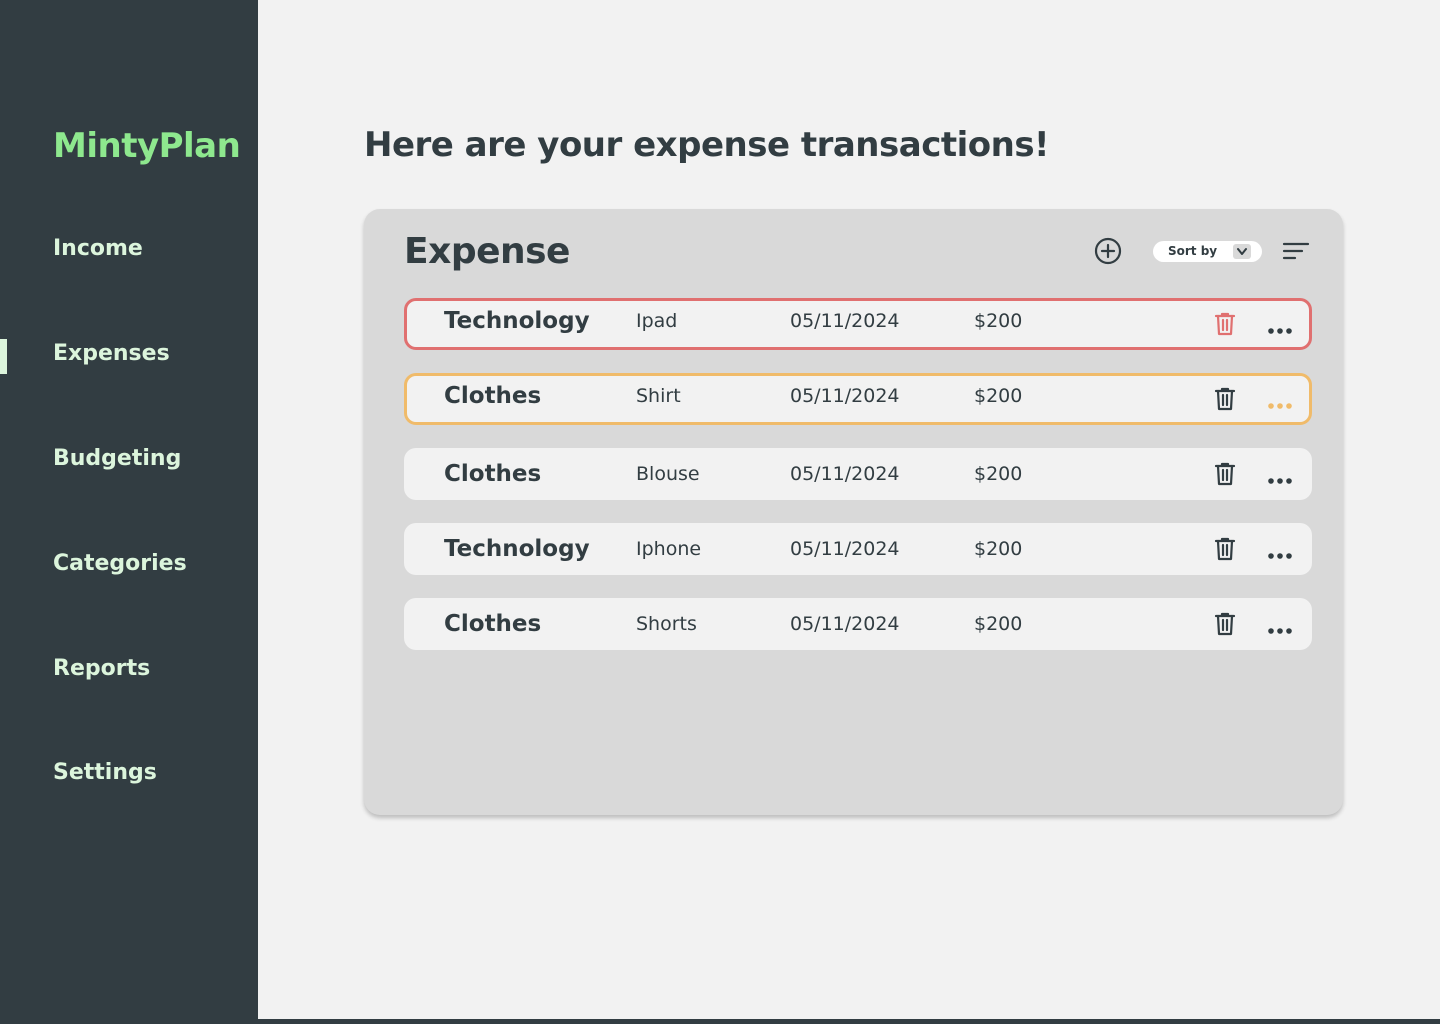 The width and height of the screenshot is (1440, 1024). I want to click on table-row: Clothes Blouse 05/11/2024 $200, so click(858, 474).